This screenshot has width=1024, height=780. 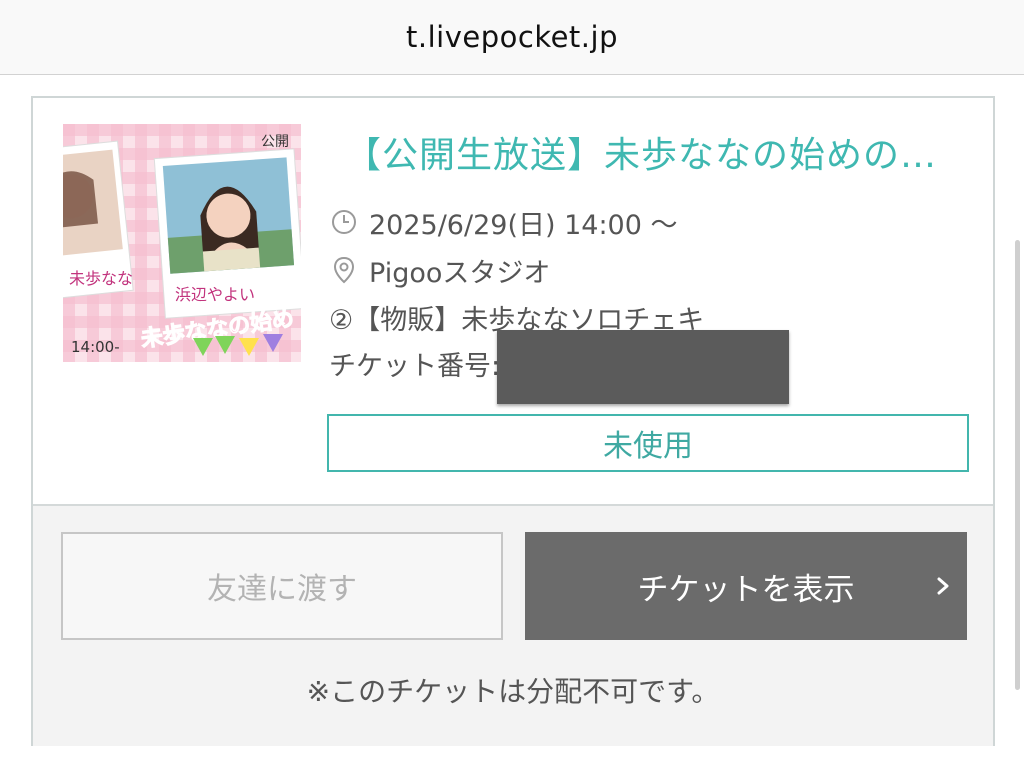 I want to click on thumb-corner: 公開, so click(x=275, y=142).